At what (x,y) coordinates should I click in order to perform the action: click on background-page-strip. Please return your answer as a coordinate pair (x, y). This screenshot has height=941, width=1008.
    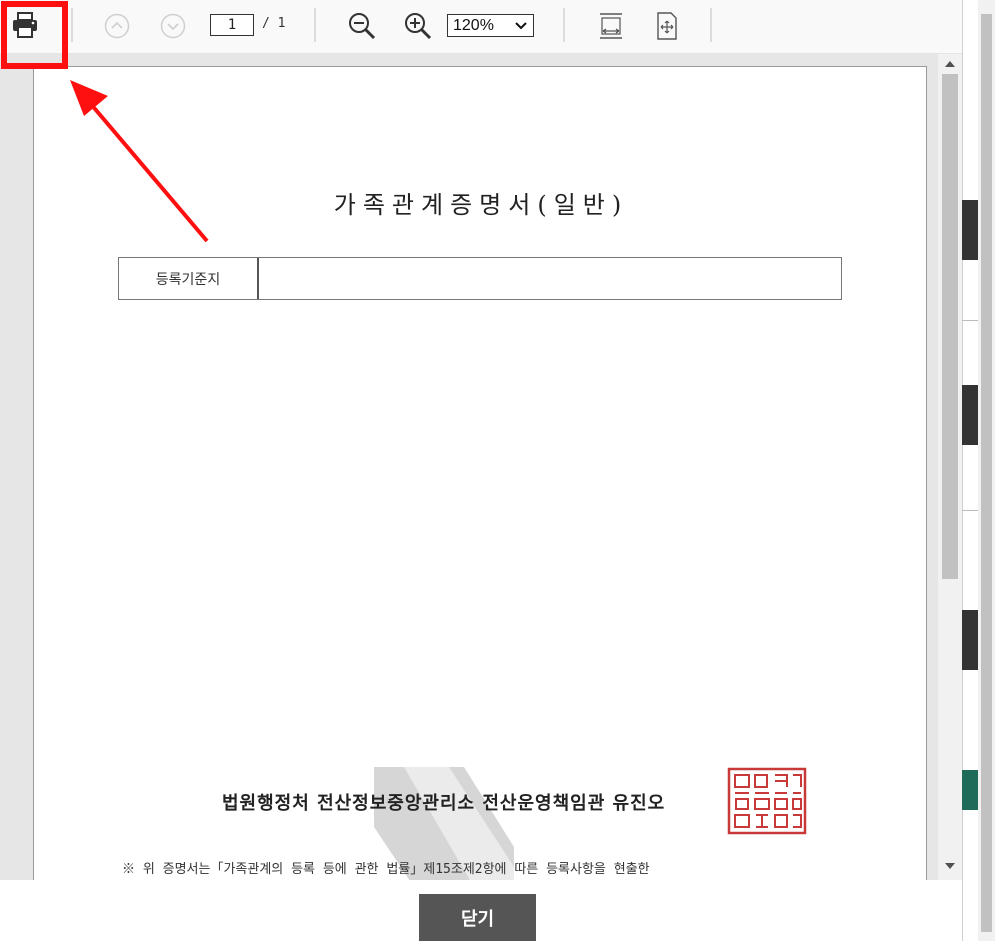
    Looking at the image, I should click on (985, 470).